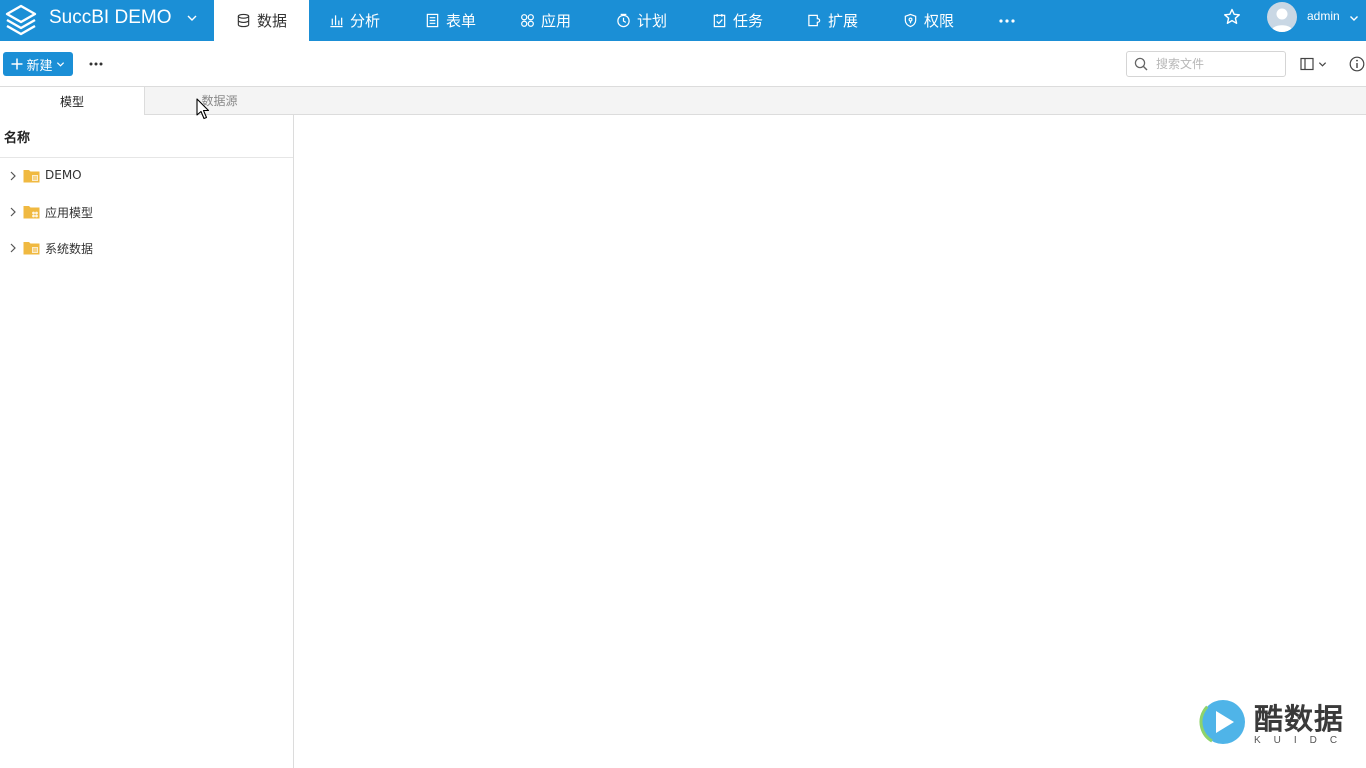 This screenshot has height=768, width=1366. What do you see at coordinates (843, 21) in the screenshot?
I see `nav-tab-label: 扩展` at bounding box center [843, 21].